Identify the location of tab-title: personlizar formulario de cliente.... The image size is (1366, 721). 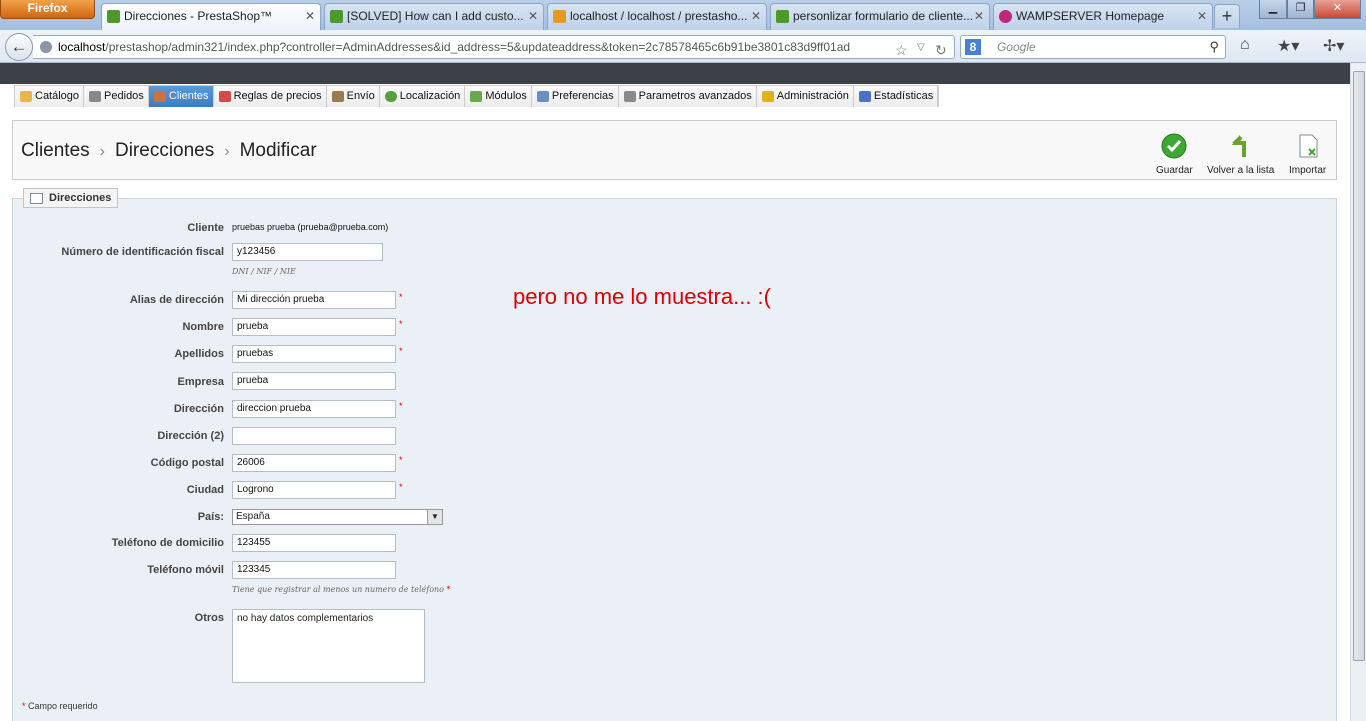
(883, 16).